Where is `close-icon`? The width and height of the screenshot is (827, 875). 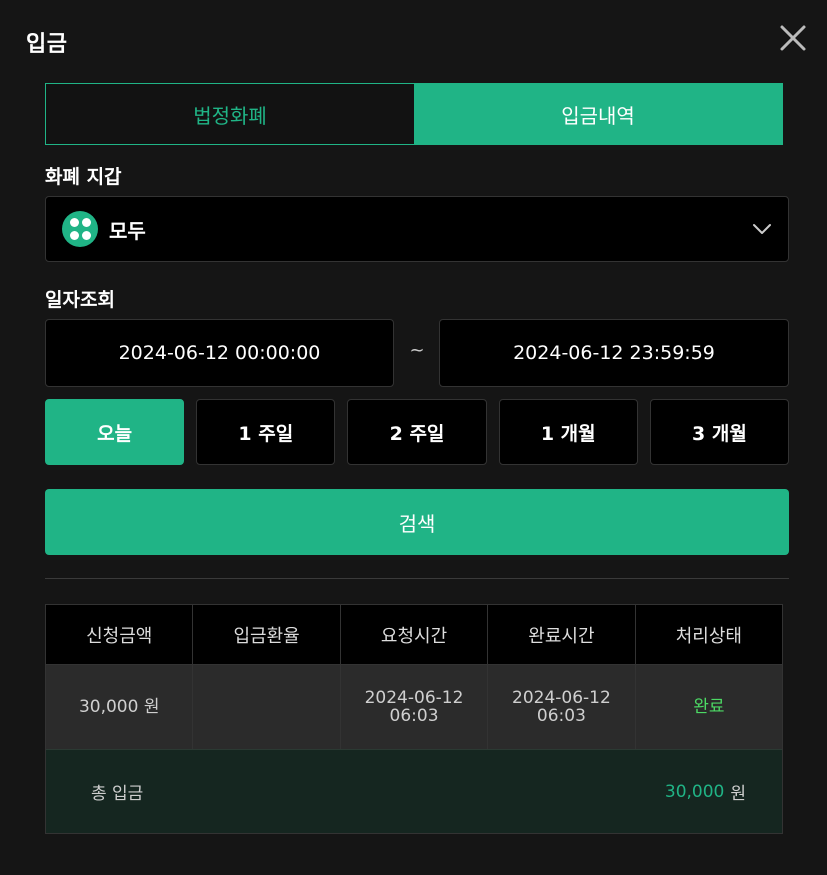 close-icon is located at coordinates (793, 38).